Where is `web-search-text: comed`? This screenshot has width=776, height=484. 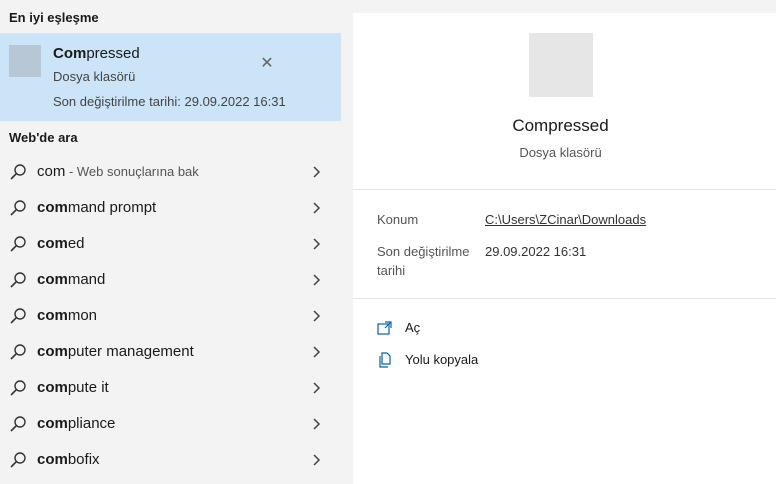 web-search-text: comed is located at coordinates (61, 243).